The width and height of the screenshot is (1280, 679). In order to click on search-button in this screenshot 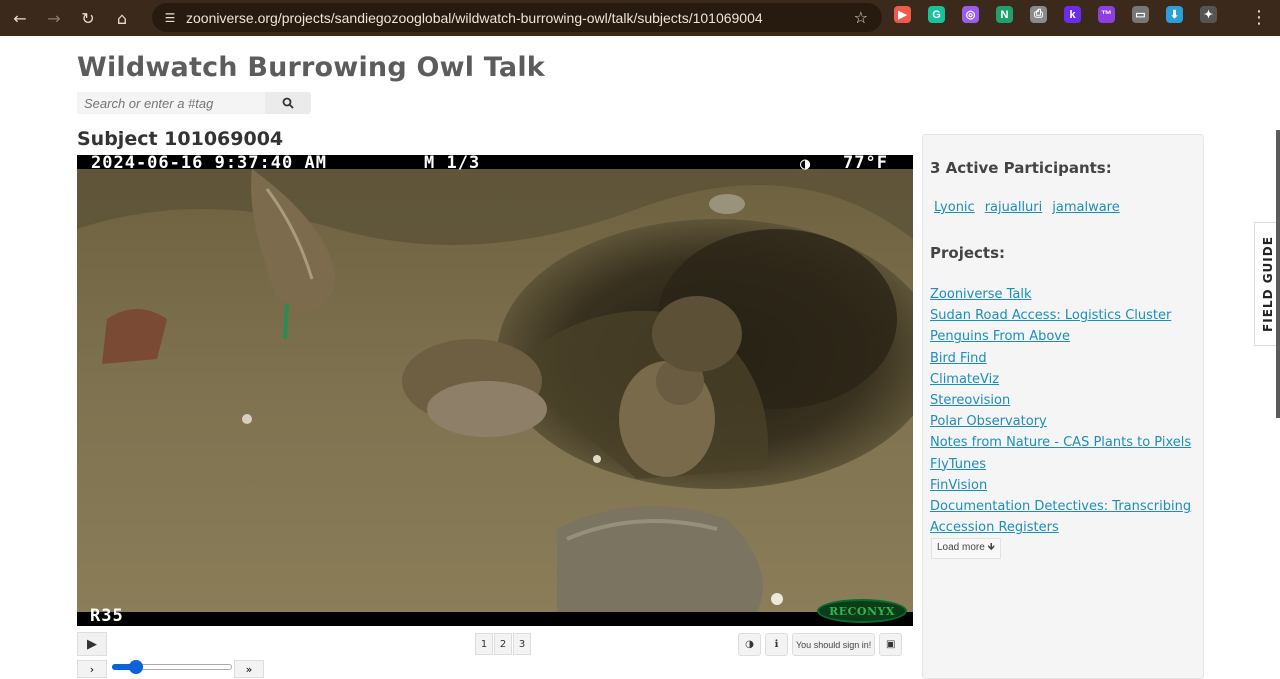, I will do `click(288, 103)`.